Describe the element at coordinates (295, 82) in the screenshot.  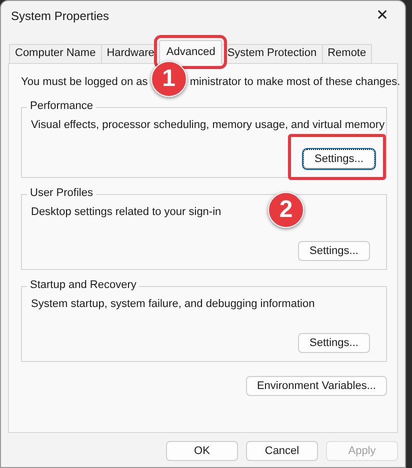
I see `notice-text: ministrator to make most of these changes.` at that location.